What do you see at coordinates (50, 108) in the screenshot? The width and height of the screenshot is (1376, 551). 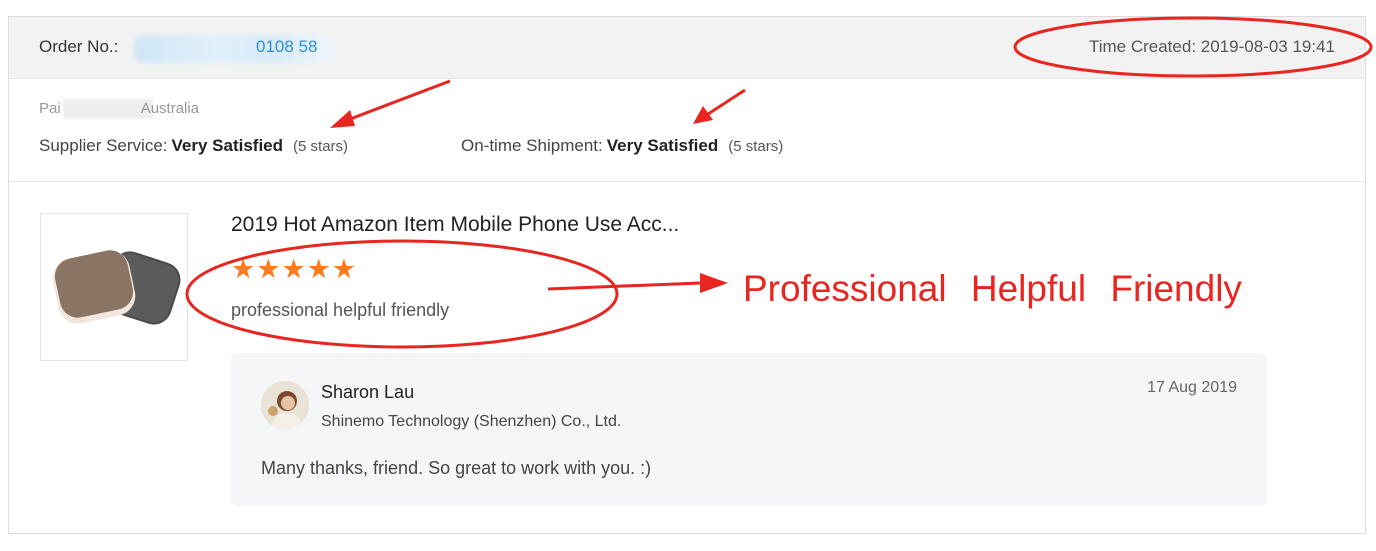 I see `buyer-name-start: Pai` at bounding box center [50, 108].